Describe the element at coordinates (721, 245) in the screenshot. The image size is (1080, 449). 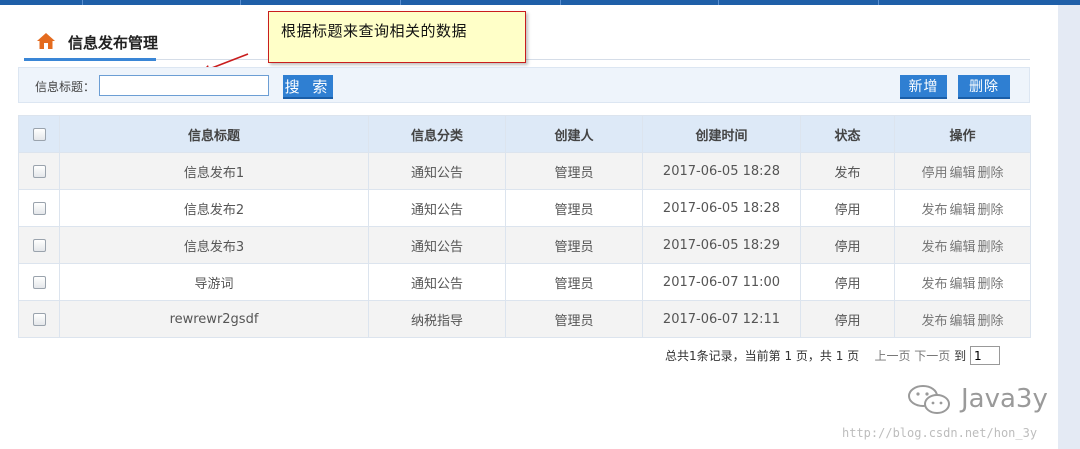
I see `cell-created: 2017-06-05 18:29` at that location.